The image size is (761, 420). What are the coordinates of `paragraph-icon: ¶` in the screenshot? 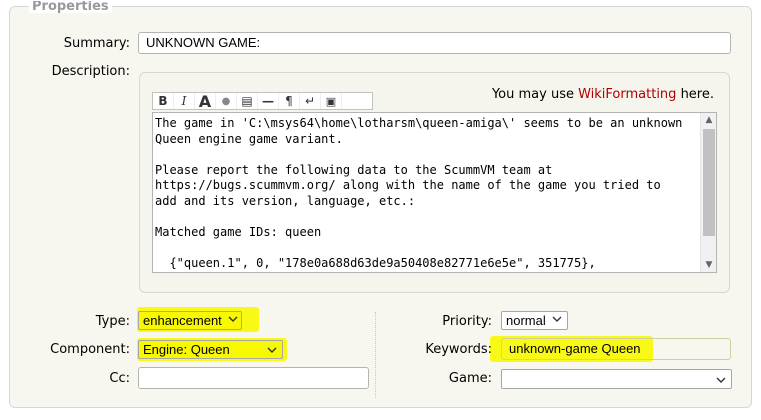 It's located at (289, 101).